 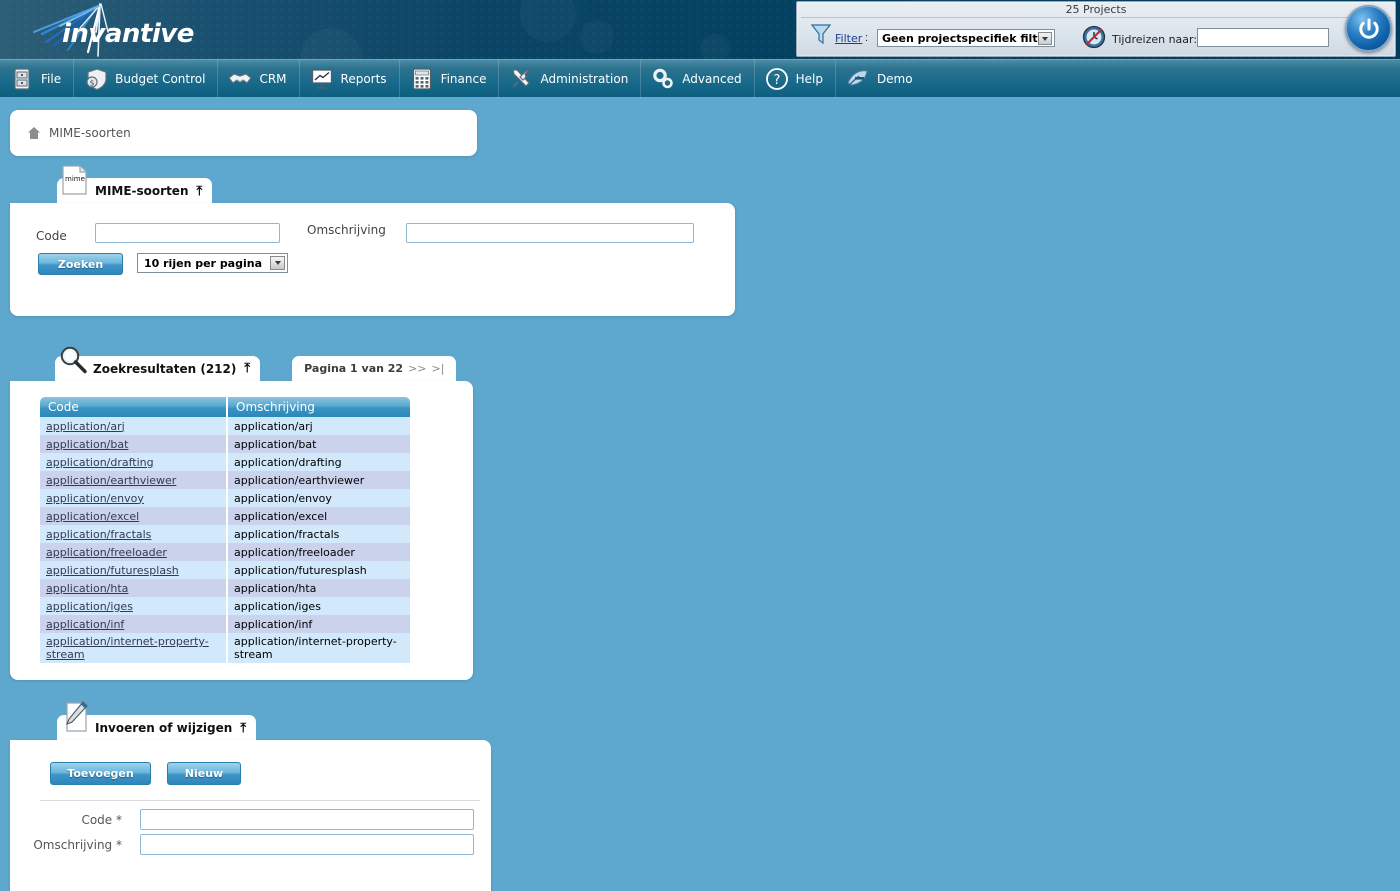 What do you see at coordinates (260, 800) in the screenshot?
I see `divider` at bounding box center [260, 800].